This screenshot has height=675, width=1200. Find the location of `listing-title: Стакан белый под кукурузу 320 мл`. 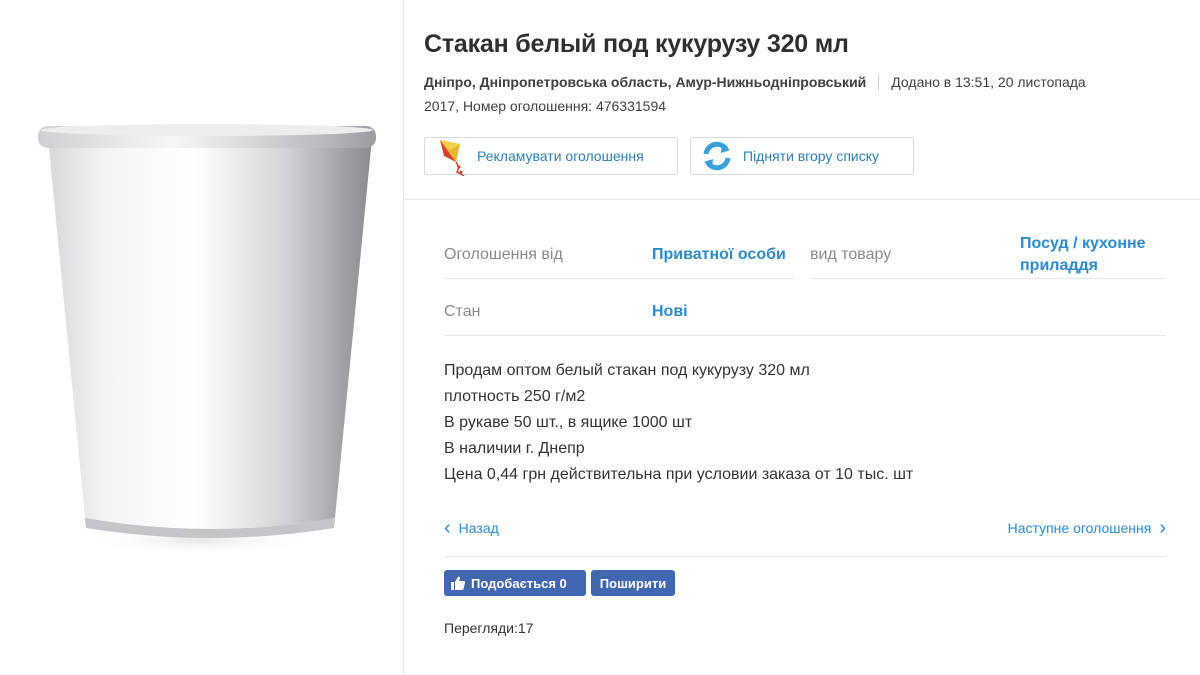

listing-title: Стакан белый под кукурузу 320 мл is located at coordinates (636, 44).